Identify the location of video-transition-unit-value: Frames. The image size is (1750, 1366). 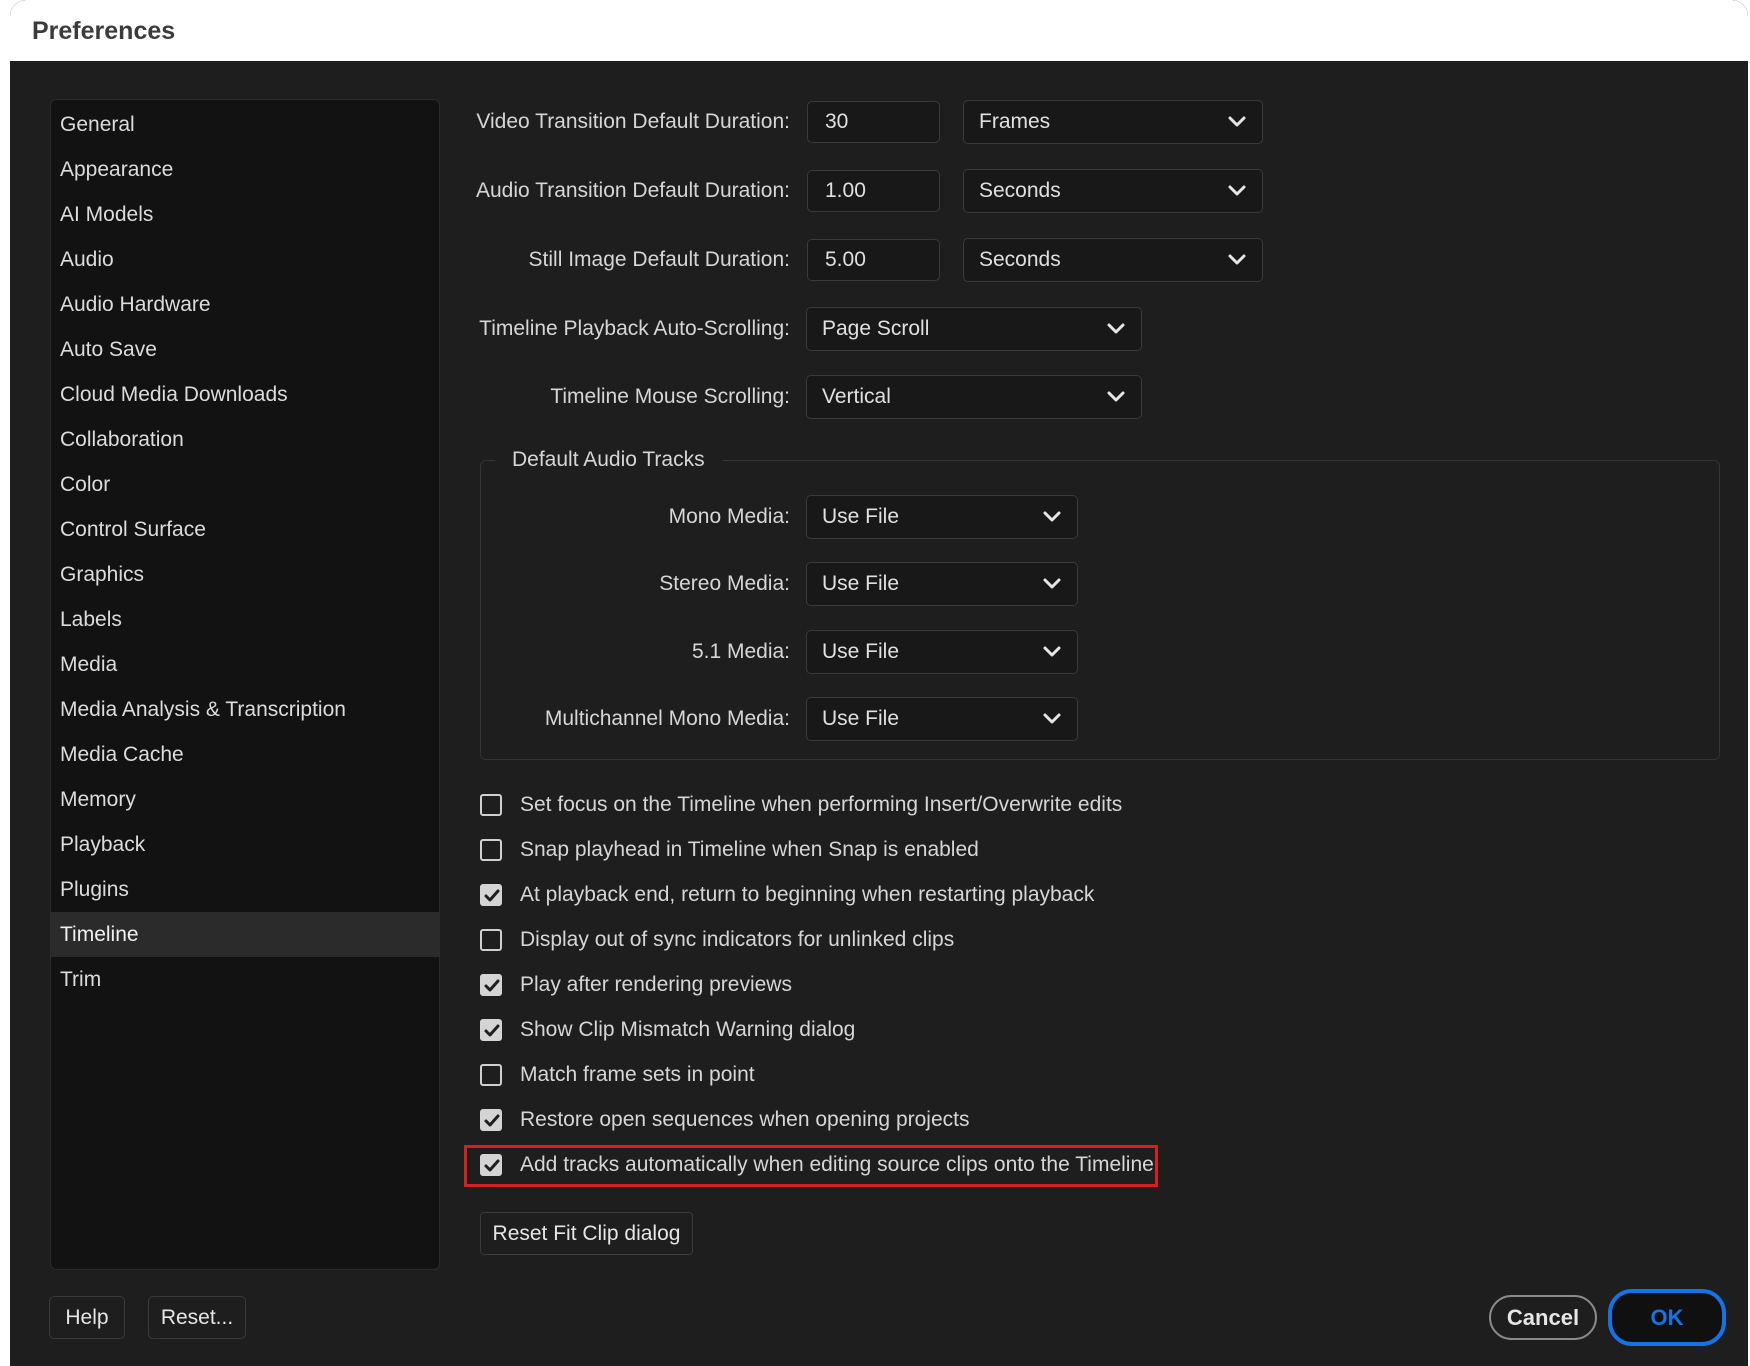
(1015, 121).